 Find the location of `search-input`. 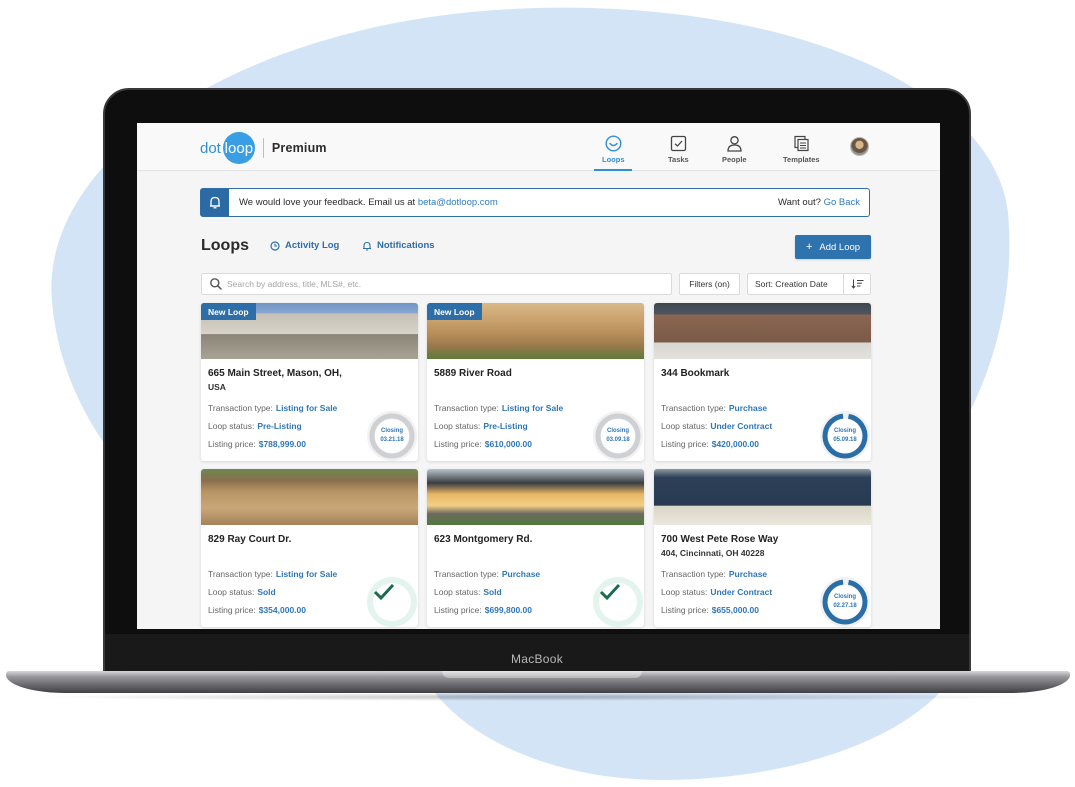

search-input is located at coordinates (442, 284).